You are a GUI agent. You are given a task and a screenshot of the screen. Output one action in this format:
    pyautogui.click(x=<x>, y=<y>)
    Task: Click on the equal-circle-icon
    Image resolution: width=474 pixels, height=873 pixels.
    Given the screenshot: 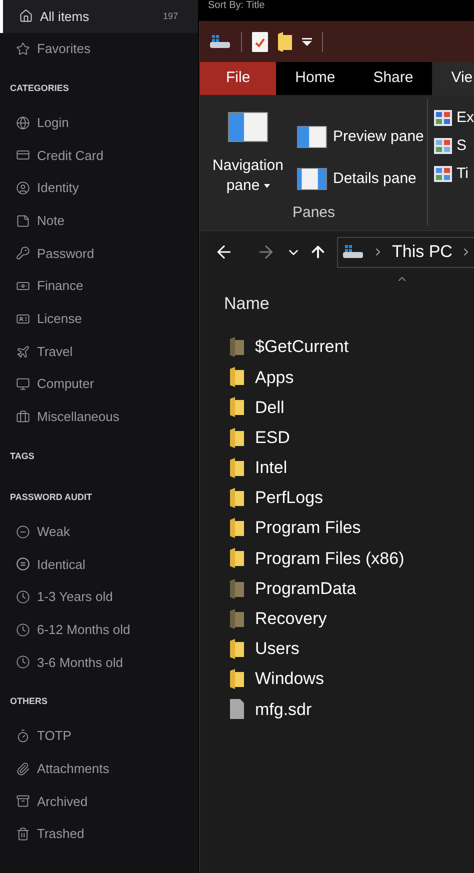 What is the action you would take?
    pyautogui.click(x=23, y=564)
    